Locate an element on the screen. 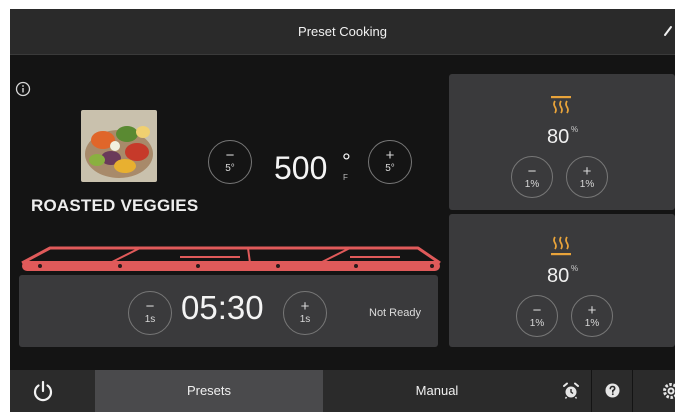  temperature-increase-step: 5° is located at coordinates (390, 168).